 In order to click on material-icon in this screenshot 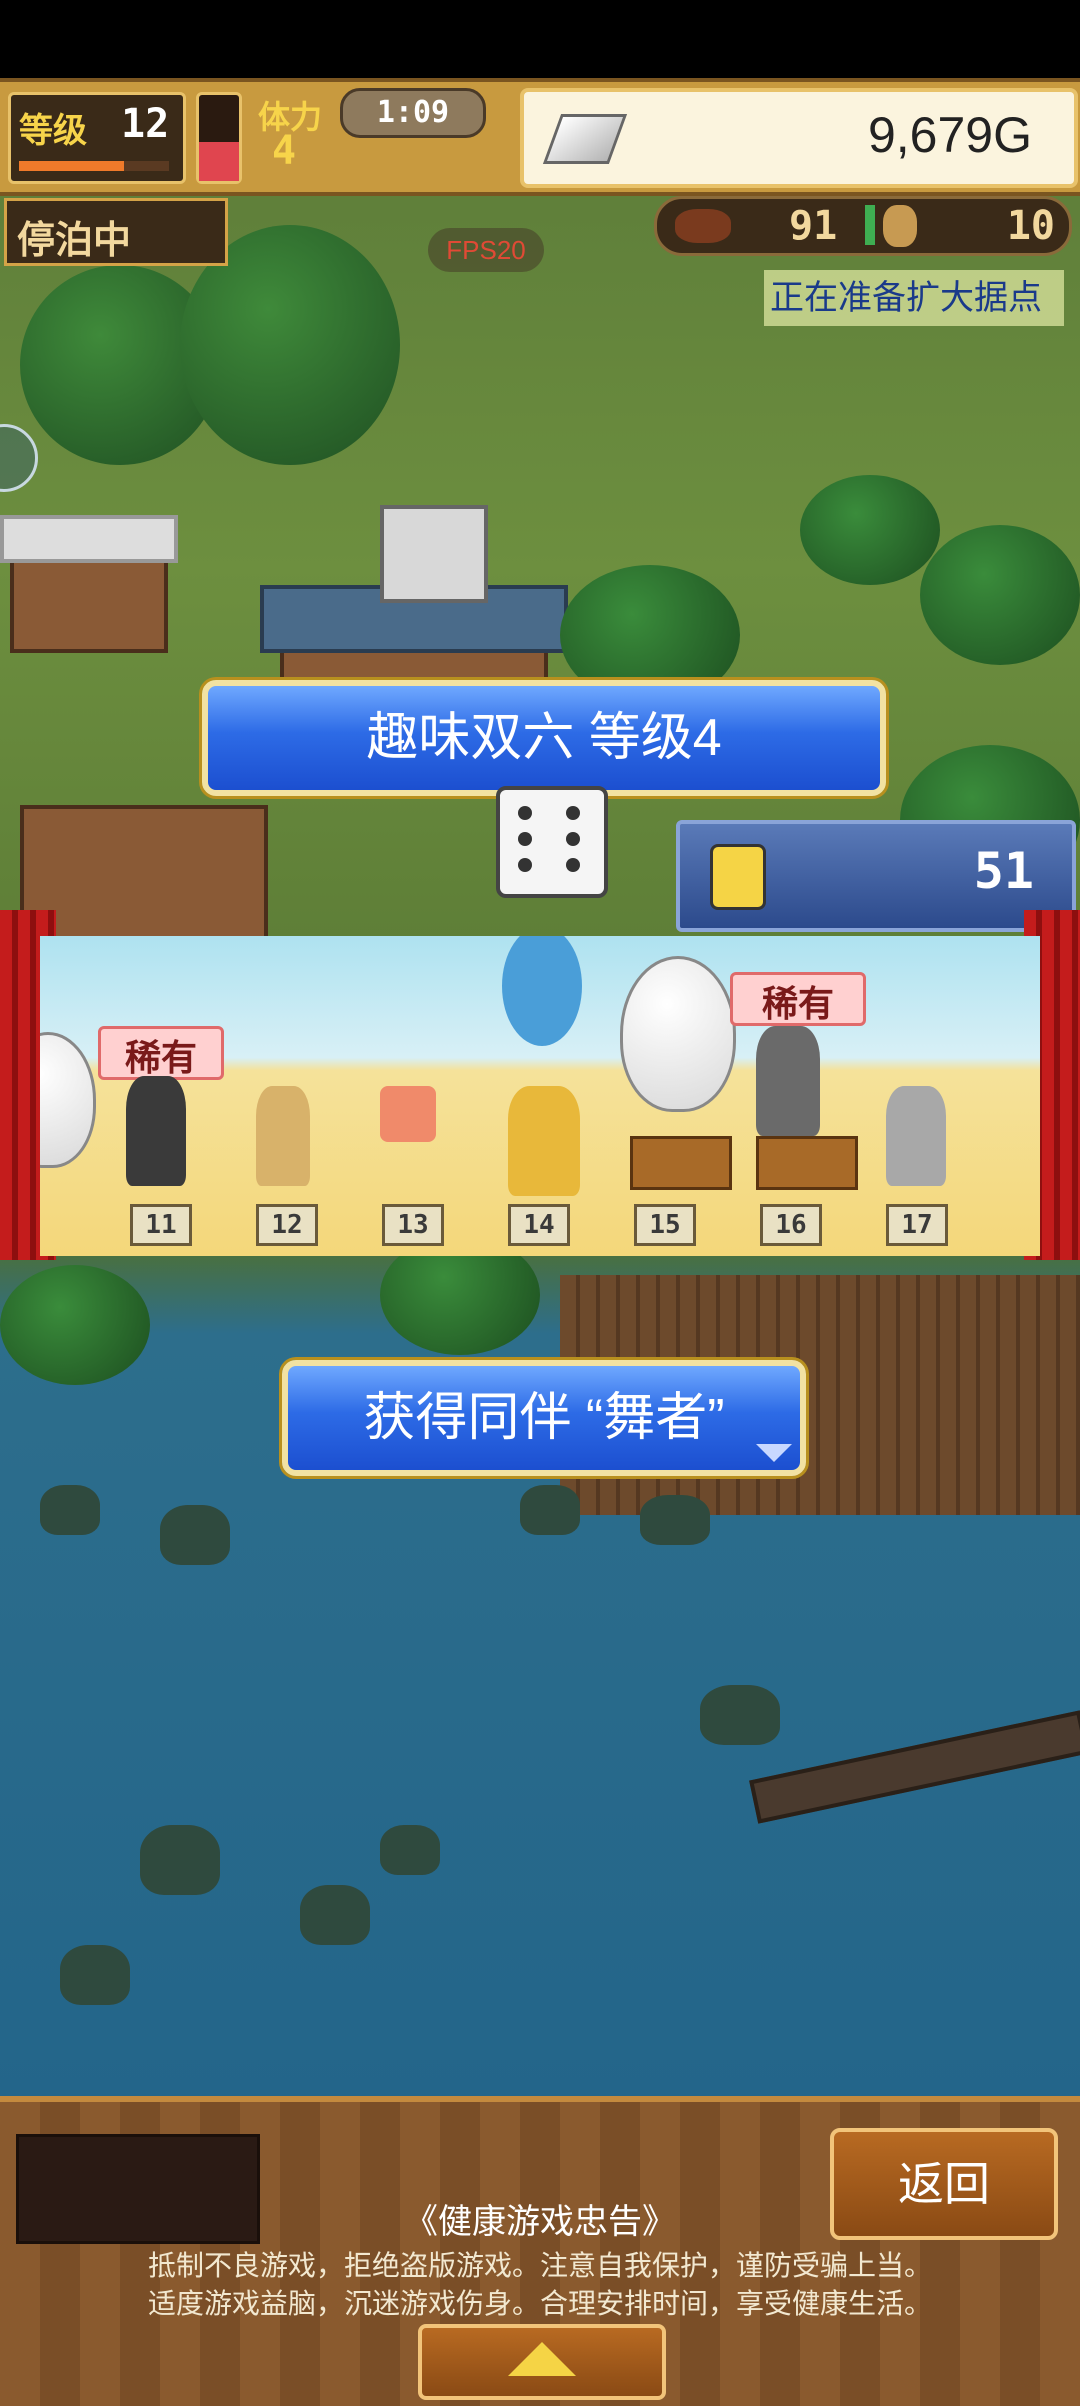, I will do `click(900, 226)`.